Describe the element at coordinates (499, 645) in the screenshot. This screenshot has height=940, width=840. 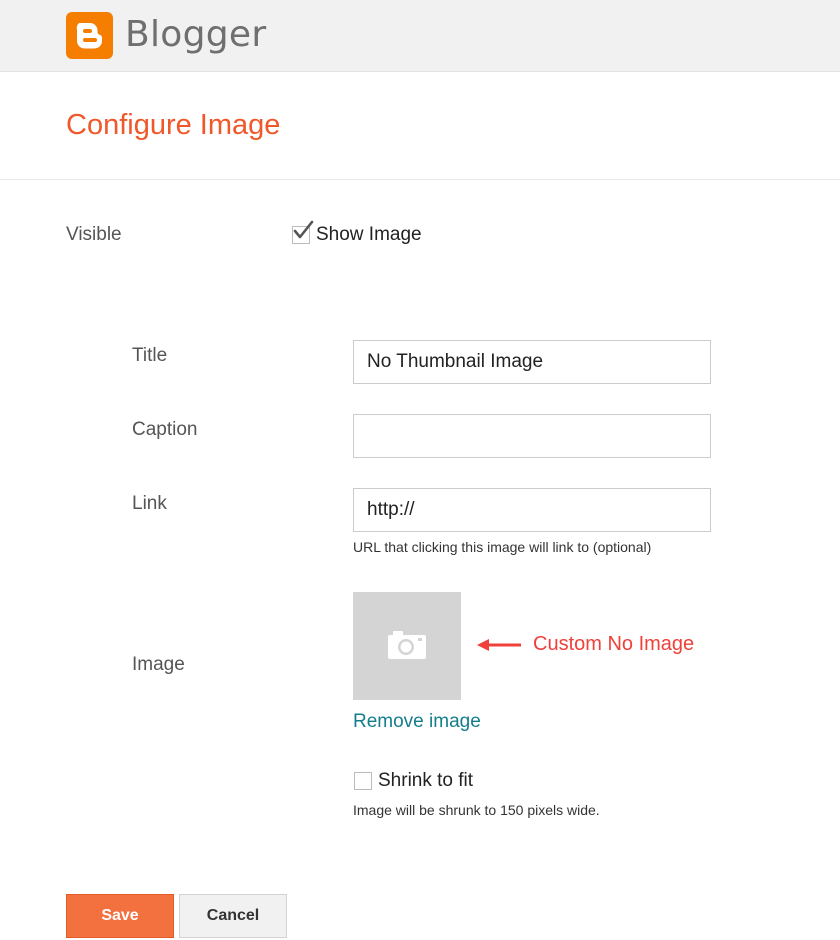
I see `left-arrow-icon` at that location.